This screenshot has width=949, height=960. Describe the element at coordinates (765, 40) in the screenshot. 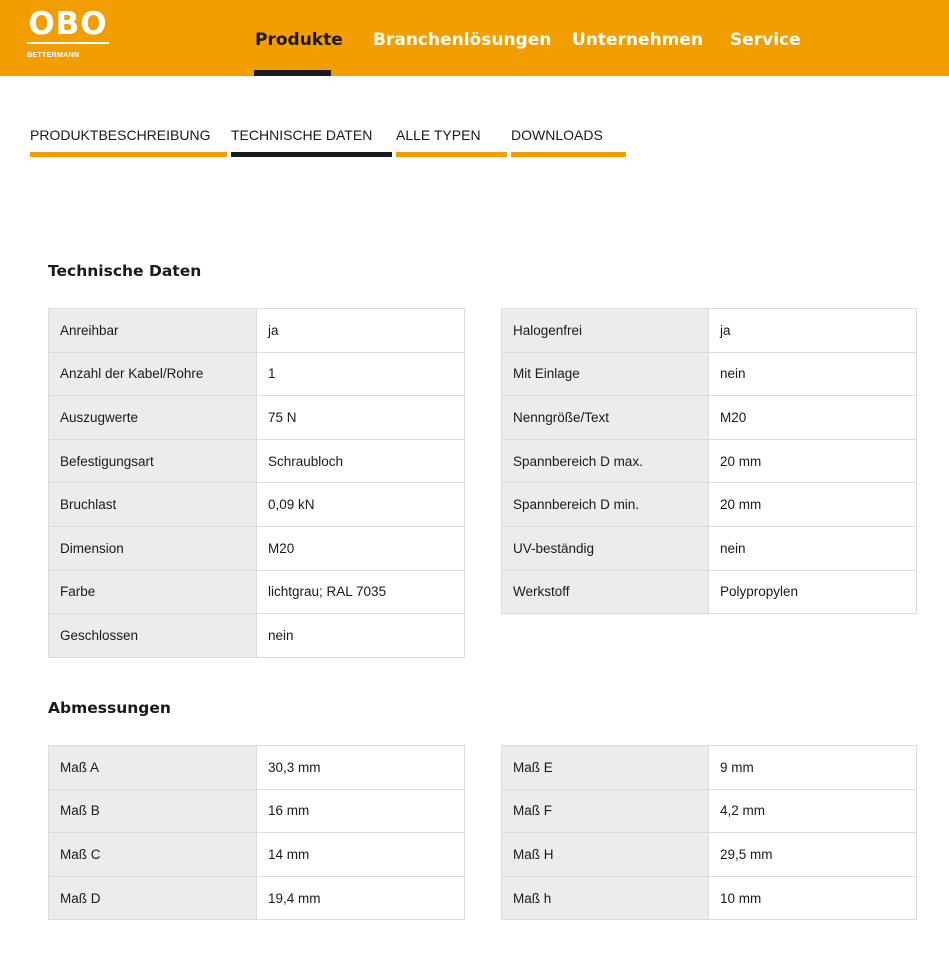

I see `nav-item-service: Service` at that location.